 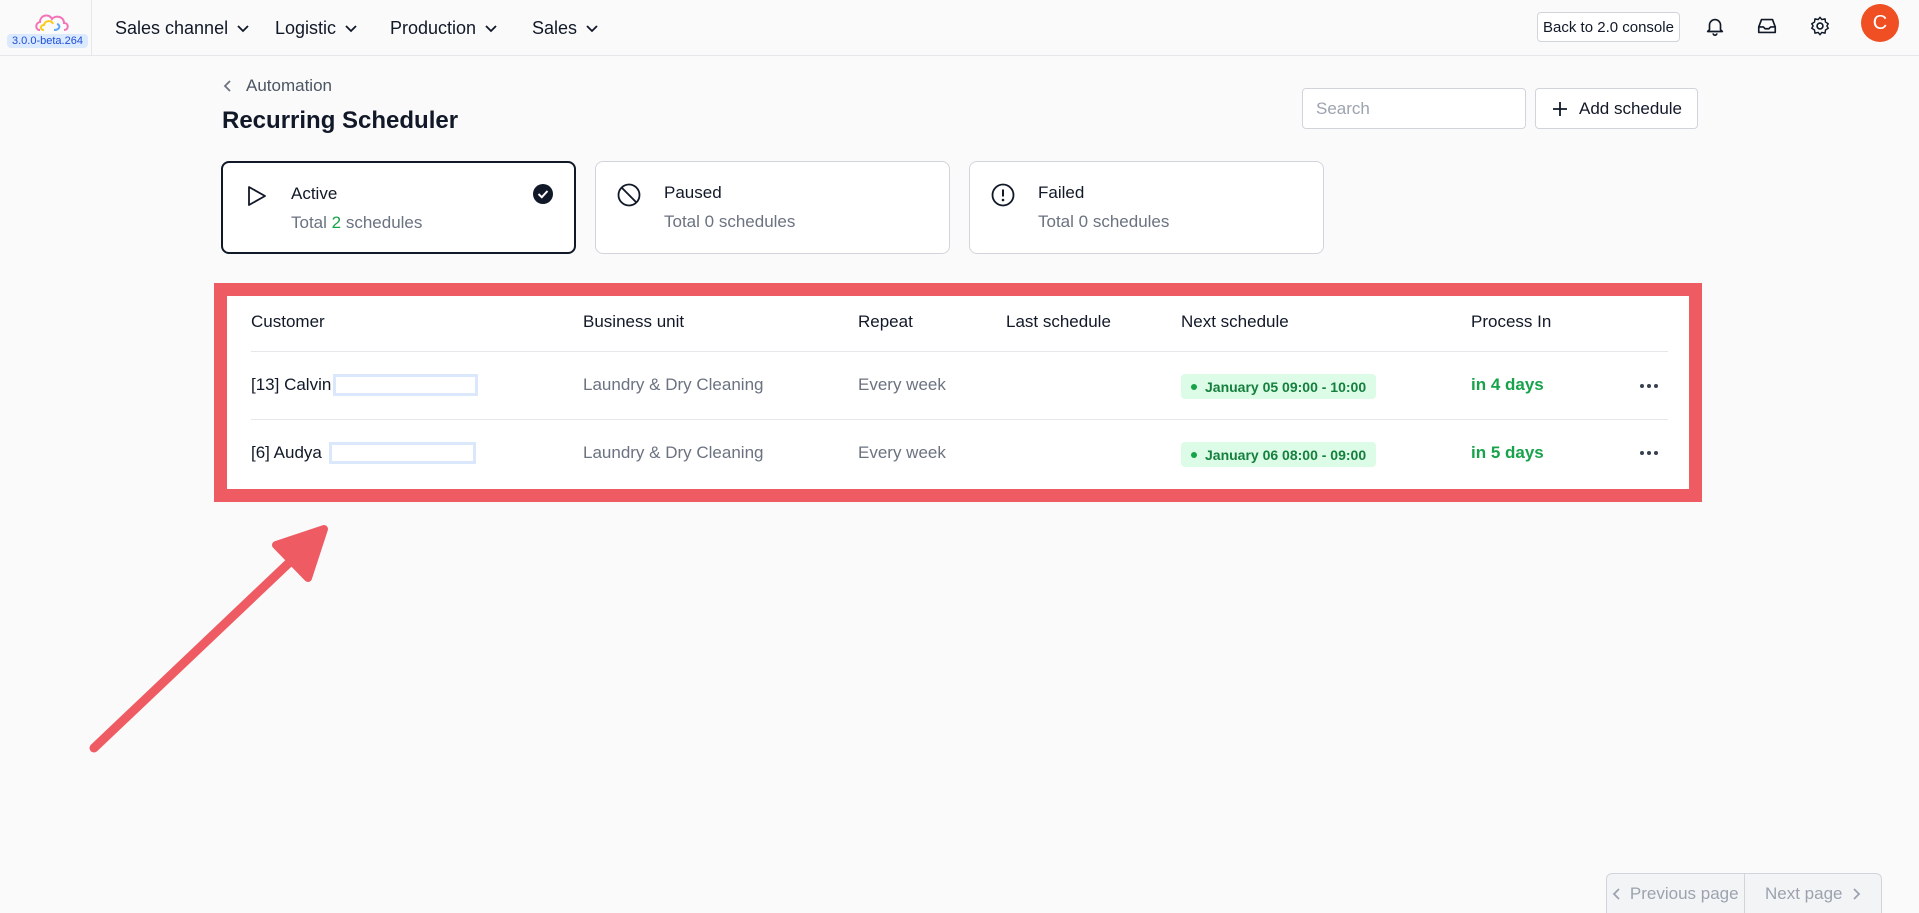 What do you see at coordinates (291, 384) in the screenshot?
I see `cell-customer: [13] Calvin` at bounding box center [291, 384].